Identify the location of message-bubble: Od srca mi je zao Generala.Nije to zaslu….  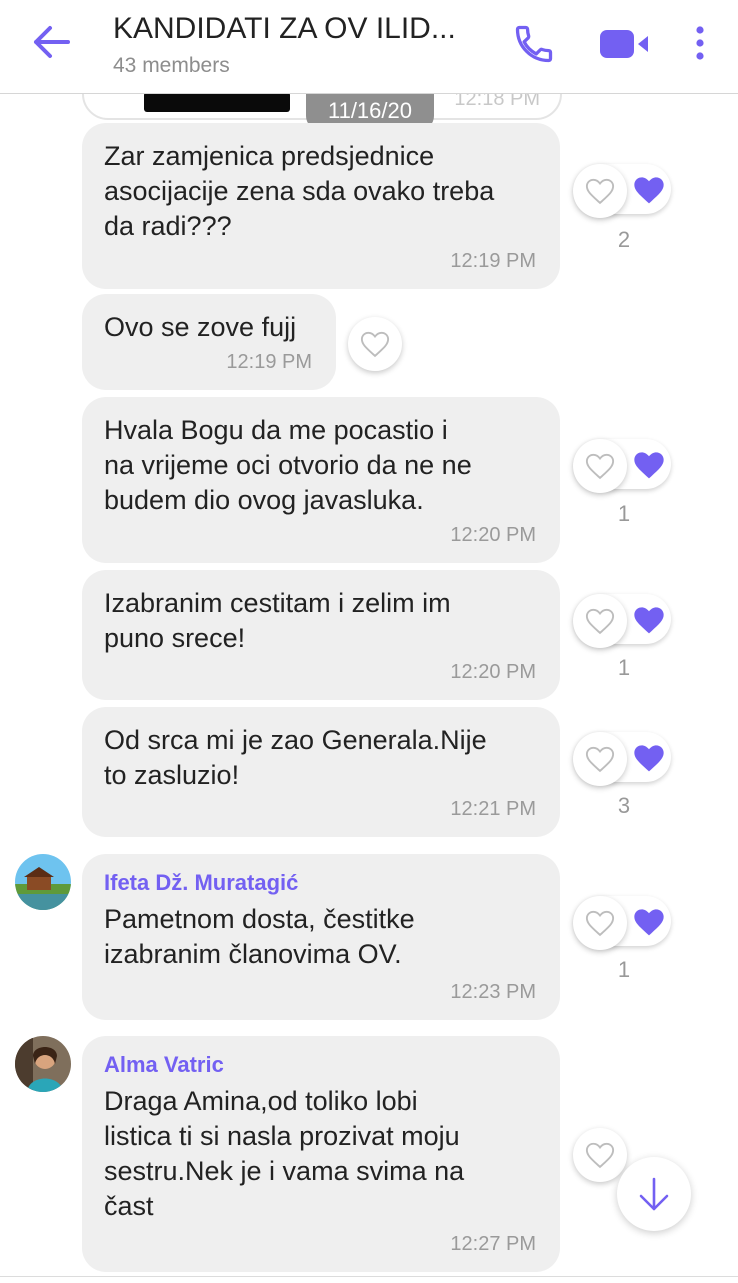
(321, 772).